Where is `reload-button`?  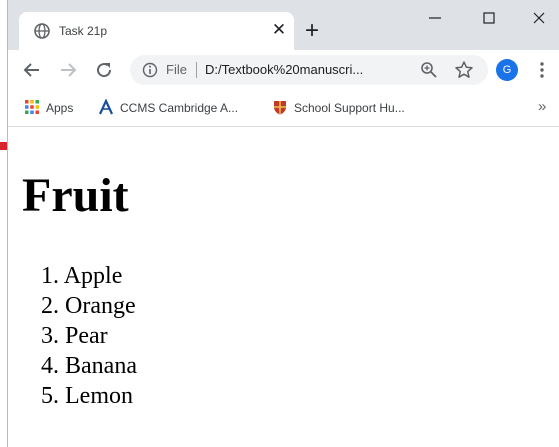
reload-button is located at coordinates (104, 70).